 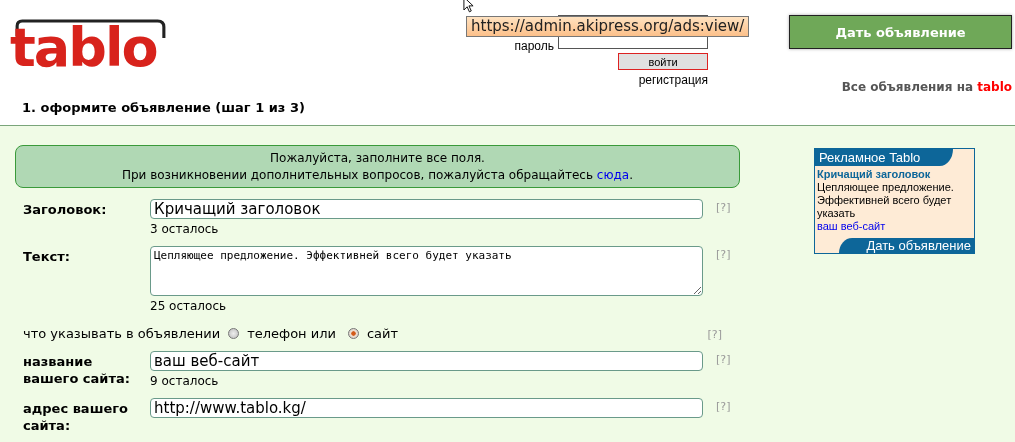 What do you see at coordinates (65, 210) in the screenshot?
I see `field-label: Заголовок:` at bounding box center [65, 210].